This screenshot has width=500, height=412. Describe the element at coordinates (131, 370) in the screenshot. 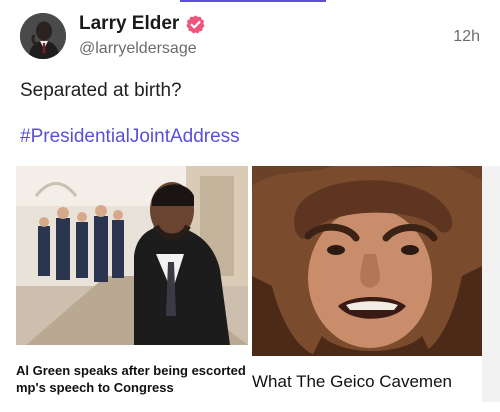

I see `media-caption-left-line1: Al Green speaks after being escorted` at that location.